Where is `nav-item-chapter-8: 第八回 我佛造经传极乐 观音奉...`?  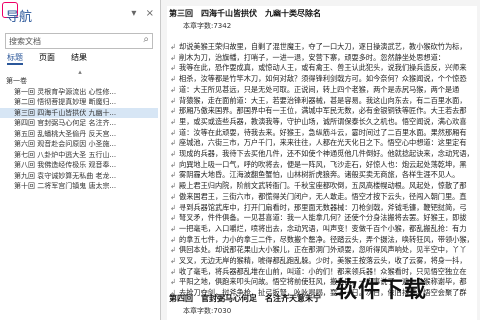 nav-item-chapter-8: 第八回 我佛造经传极乐 观音奉... is located at coordinates (79, 165).